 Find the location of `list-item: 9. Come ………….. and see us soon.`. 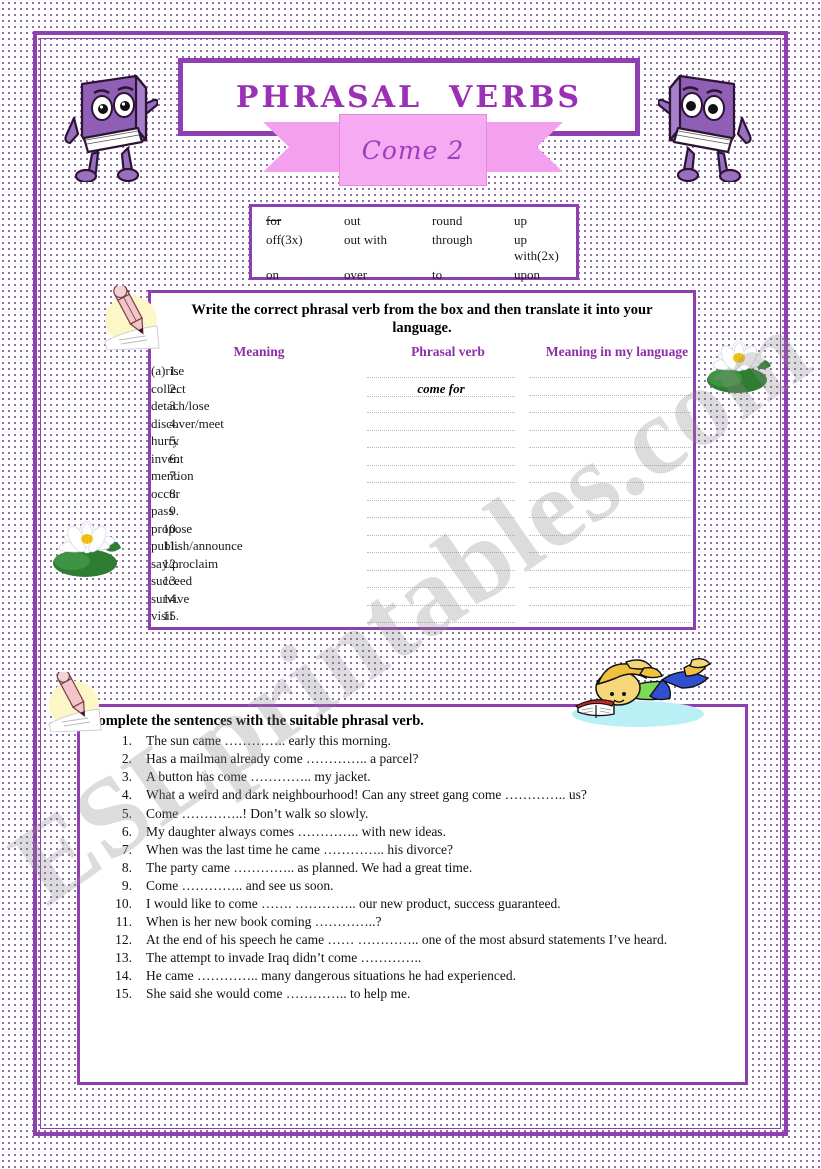

list-item: 9. Come ………….. and see us soon. is located at coordinates (412, 886).